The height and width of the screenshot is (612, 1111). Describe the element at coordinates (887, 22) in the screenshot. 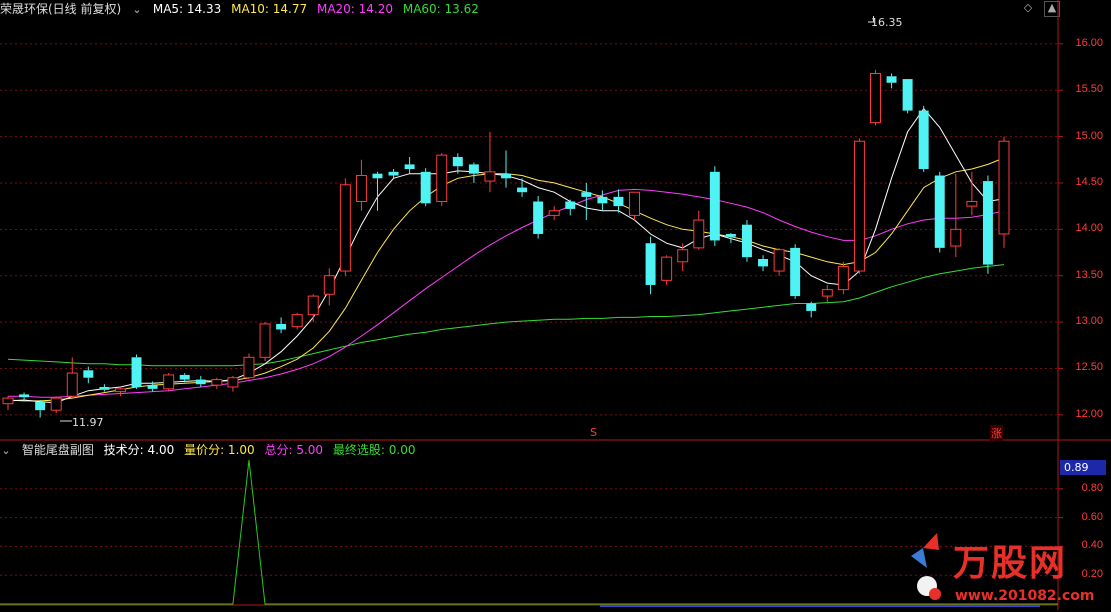

I see `high-price-label: 16.35` at that location.